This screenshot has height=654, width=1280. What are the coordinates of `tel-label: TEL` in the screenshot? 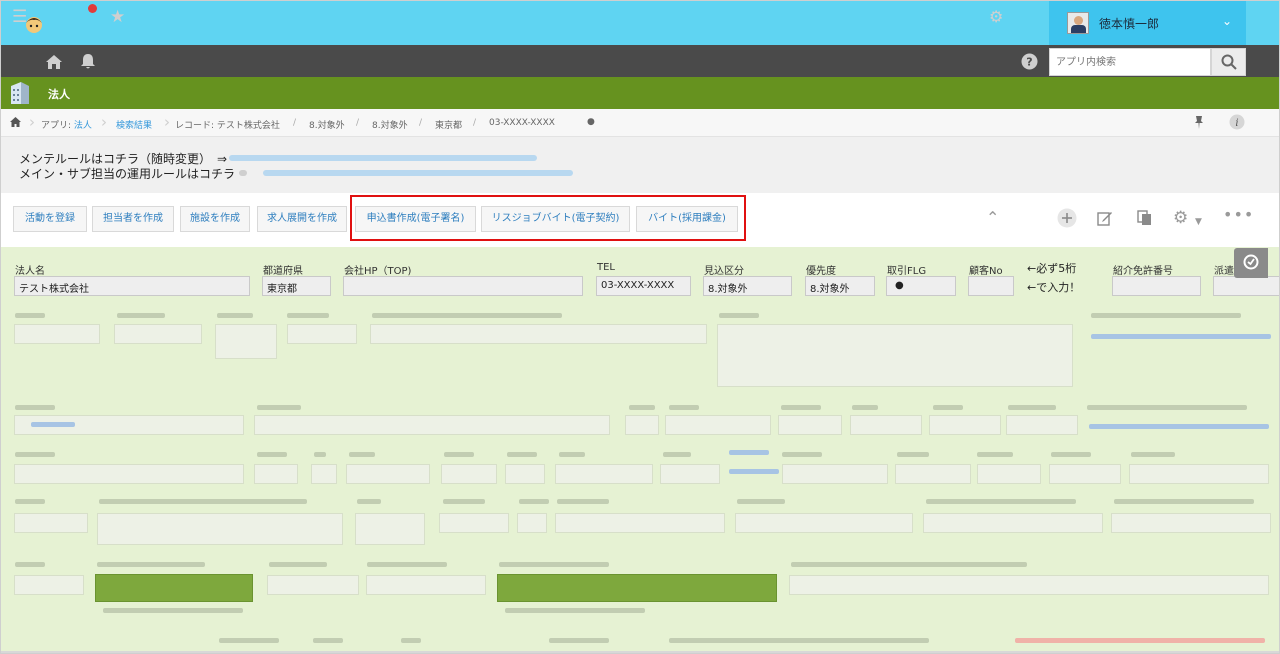 It's located at (606, 267).